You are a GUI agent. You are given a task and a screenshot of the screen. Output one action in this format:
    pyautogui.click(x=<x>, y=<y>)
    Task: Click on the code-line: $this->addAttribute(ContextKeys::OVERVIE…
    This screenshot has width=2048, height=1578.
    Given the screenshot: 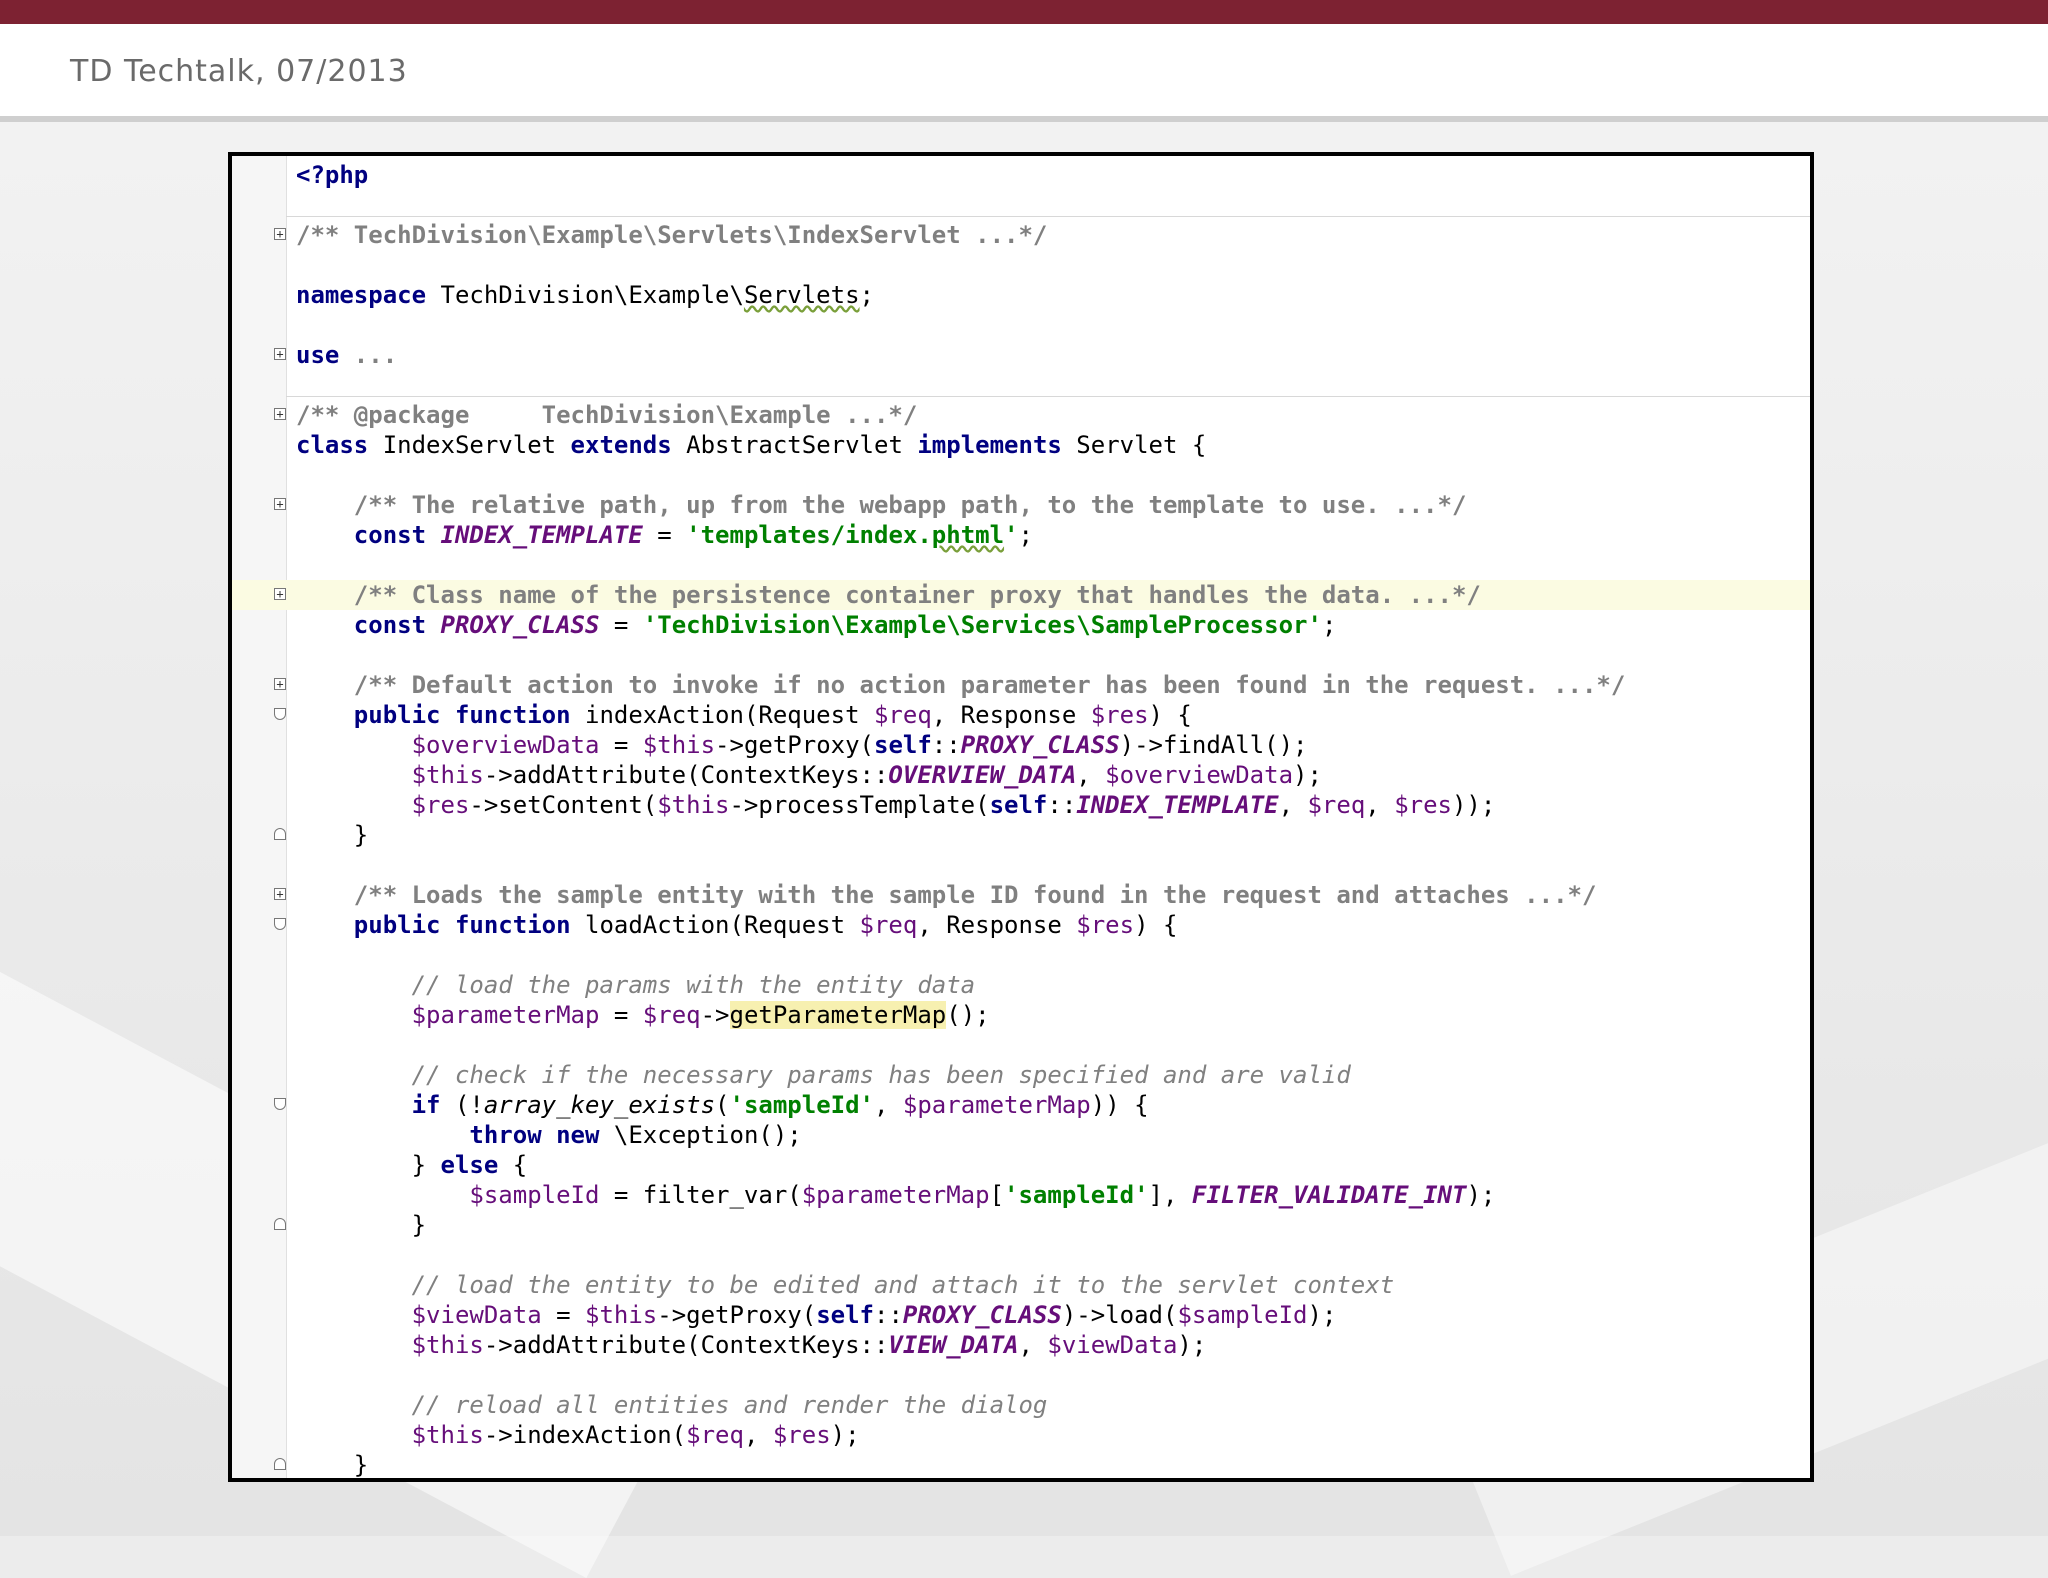 What is the action you would take?
    pyautogui.click(x=866, y=775)
    